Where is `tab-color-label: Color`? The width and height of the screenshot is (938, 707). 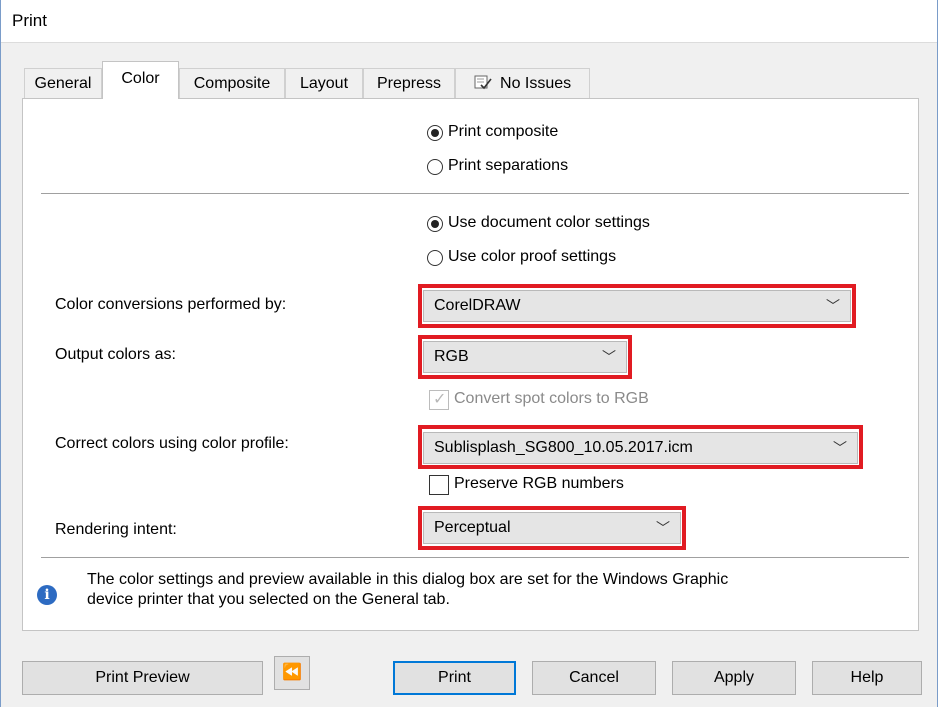 tab-color-label: Color is located at coordinates (140, 78).